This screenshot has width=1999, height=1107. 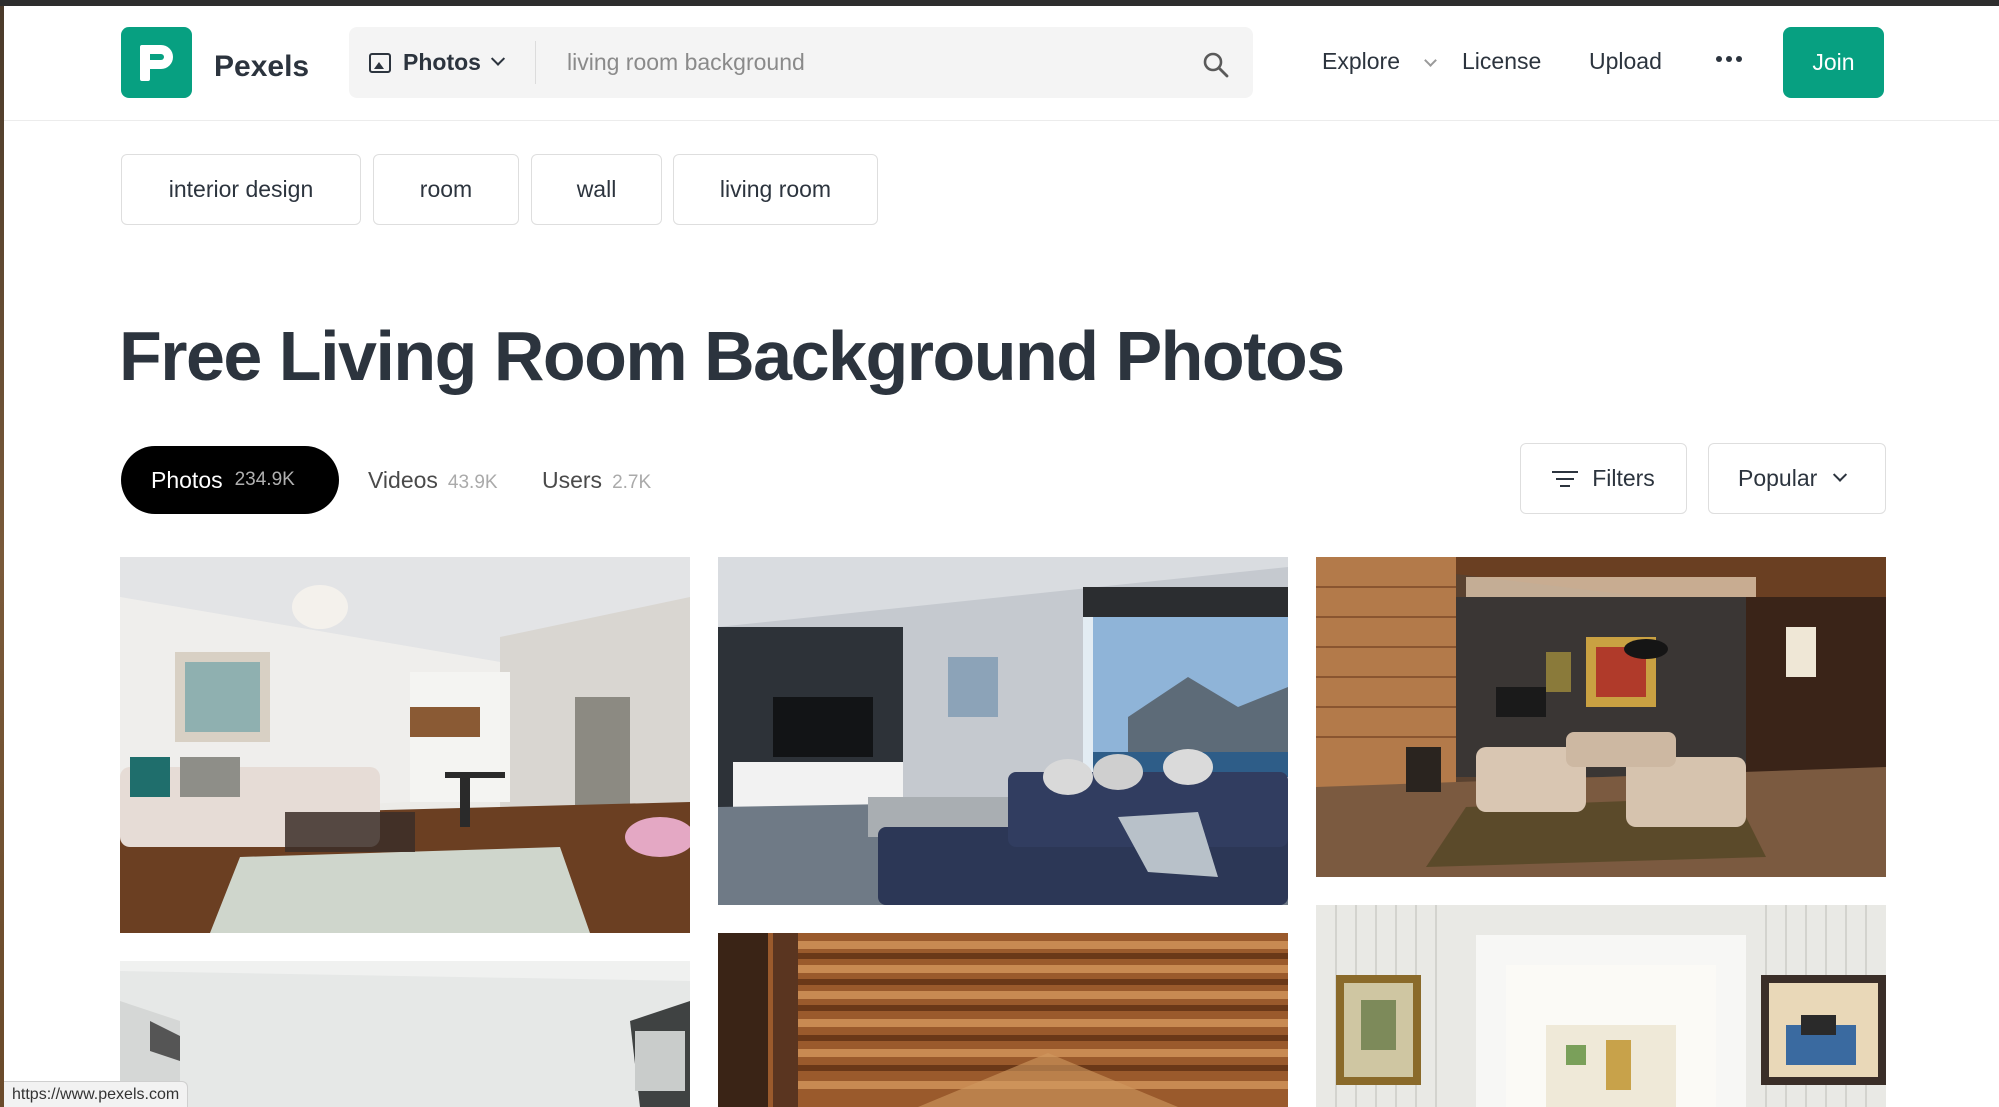 What do you see at coordinates (472, 482) in the screenshot?
I see `tab-count: 43.9K` at bounding box center [472, 482].